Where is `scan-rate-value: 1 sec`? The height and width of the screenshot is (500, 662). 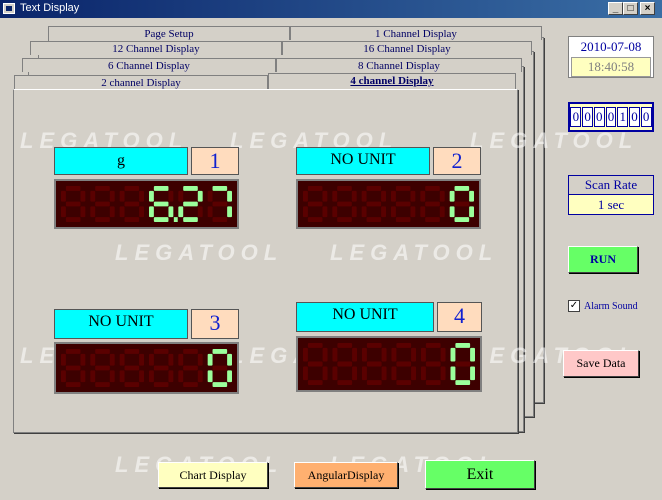
scan-rate-value: 1 sec is located at coordinates (611, 205).